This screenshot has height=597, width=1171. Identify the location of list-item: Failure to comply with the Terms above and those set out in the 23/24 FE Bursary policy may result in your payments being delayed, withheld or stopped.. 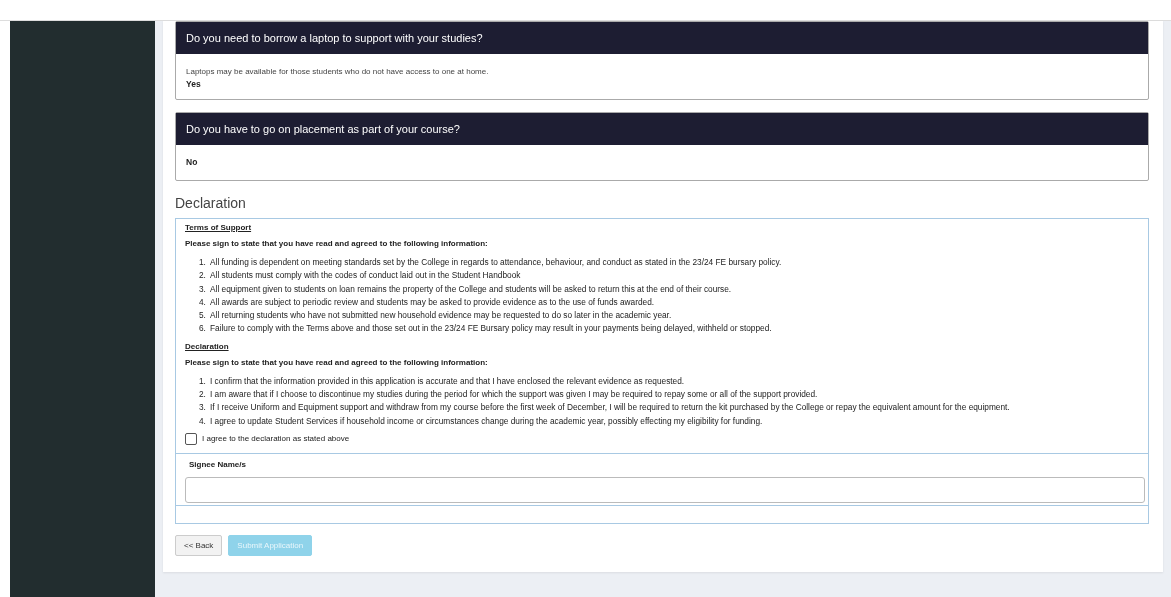
(491, 329).